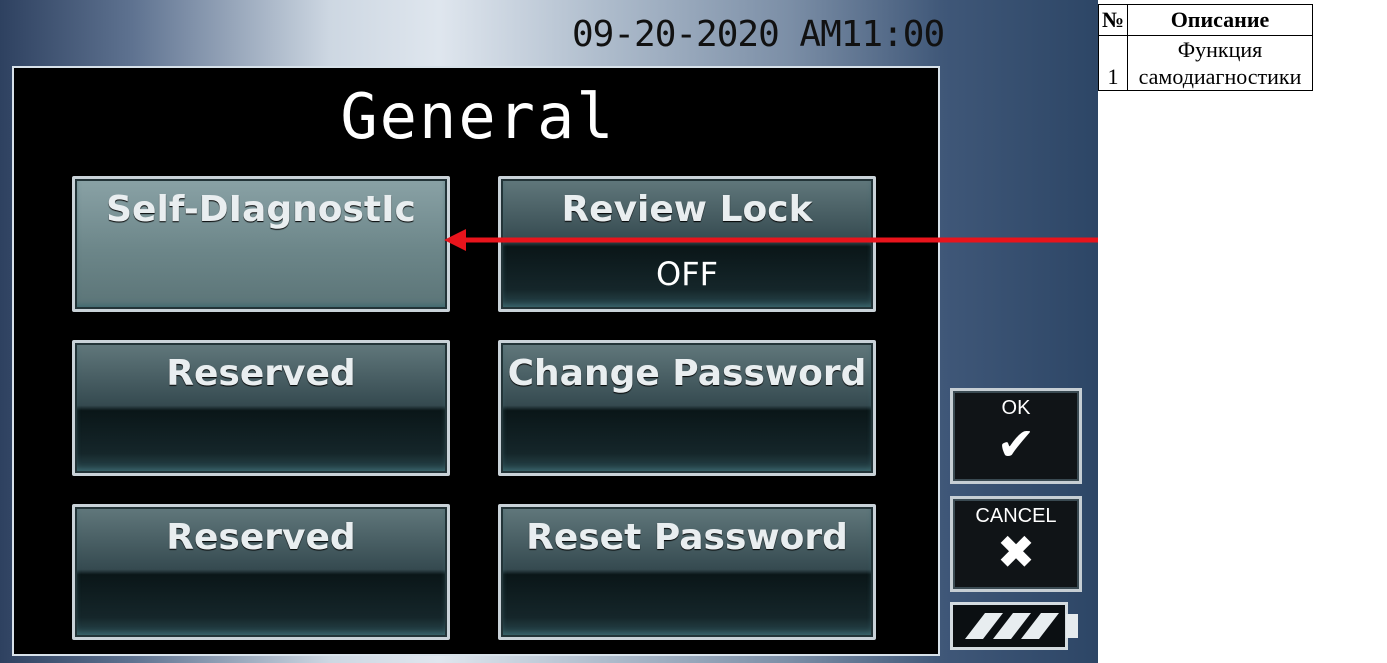  Describe the element at coordinates (261, 572) in the screenshot. I see `reserved-button-2: Reserved` at that location.